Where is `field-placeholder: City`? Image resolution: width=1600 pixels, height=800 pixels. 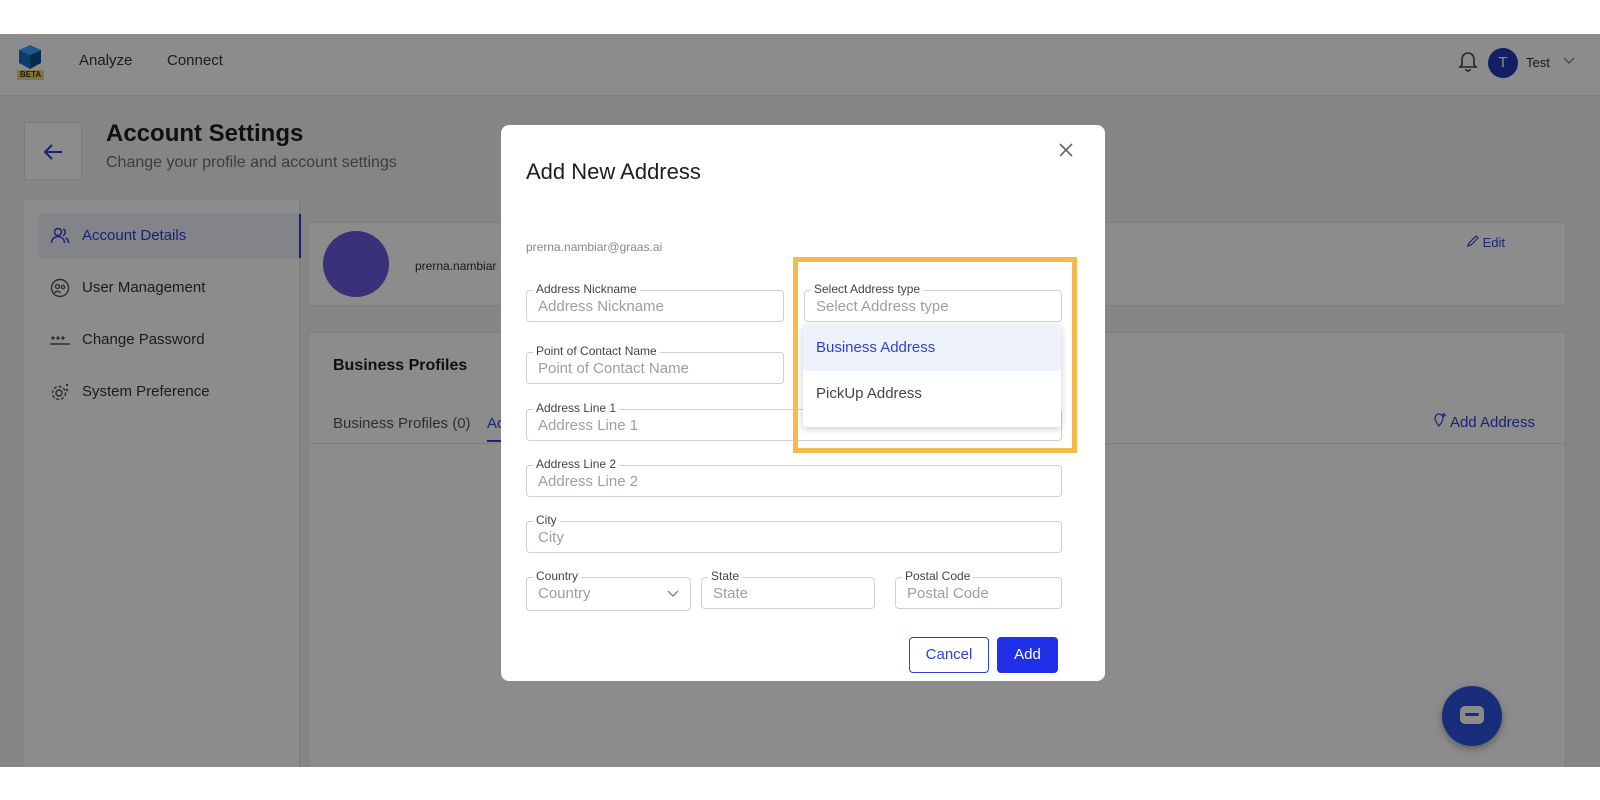 field-placeholder: City is located at coordinates (551, 537).